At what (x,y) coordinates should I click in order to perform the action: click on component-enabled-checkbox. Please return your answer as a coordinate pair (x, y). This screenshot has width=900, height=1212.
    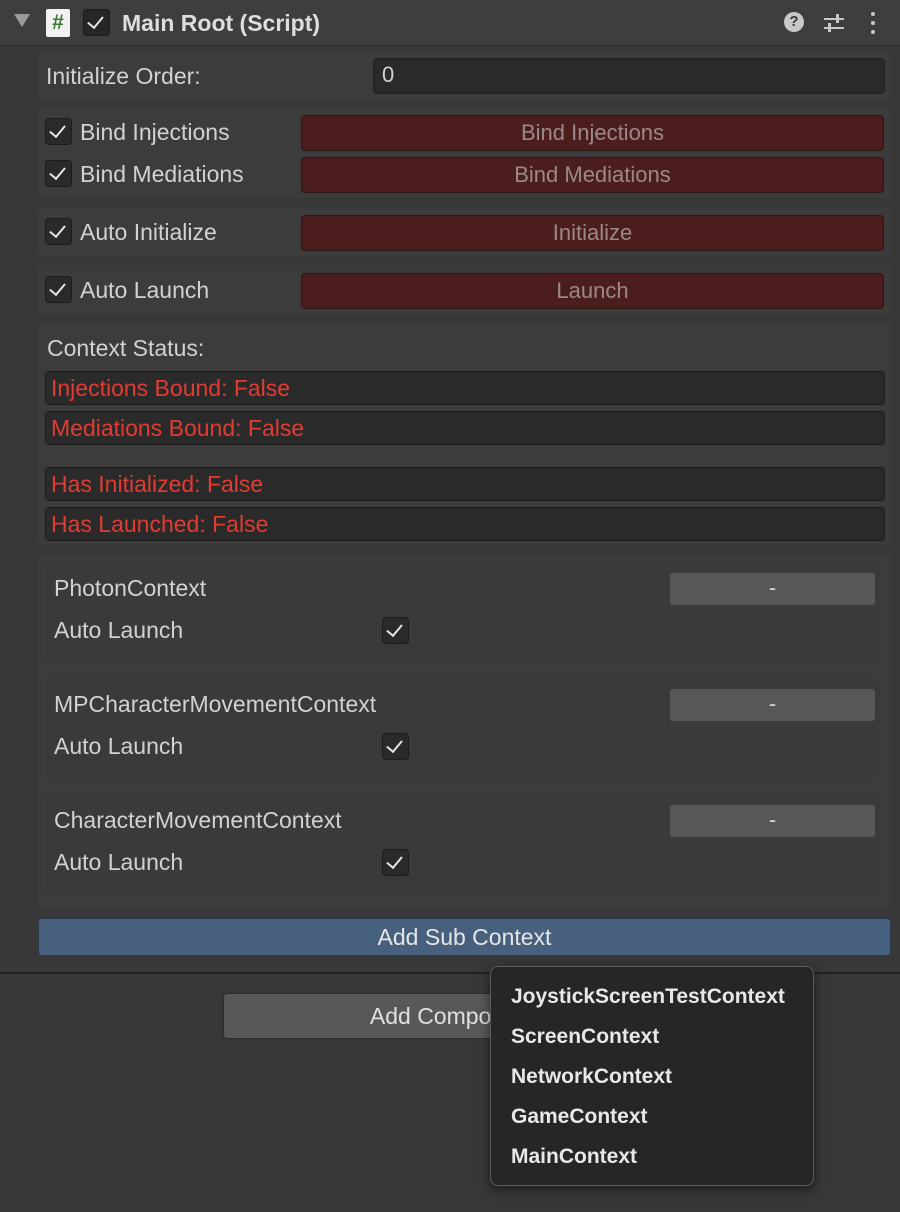
    Looking at the image, I should click on (96, 22).